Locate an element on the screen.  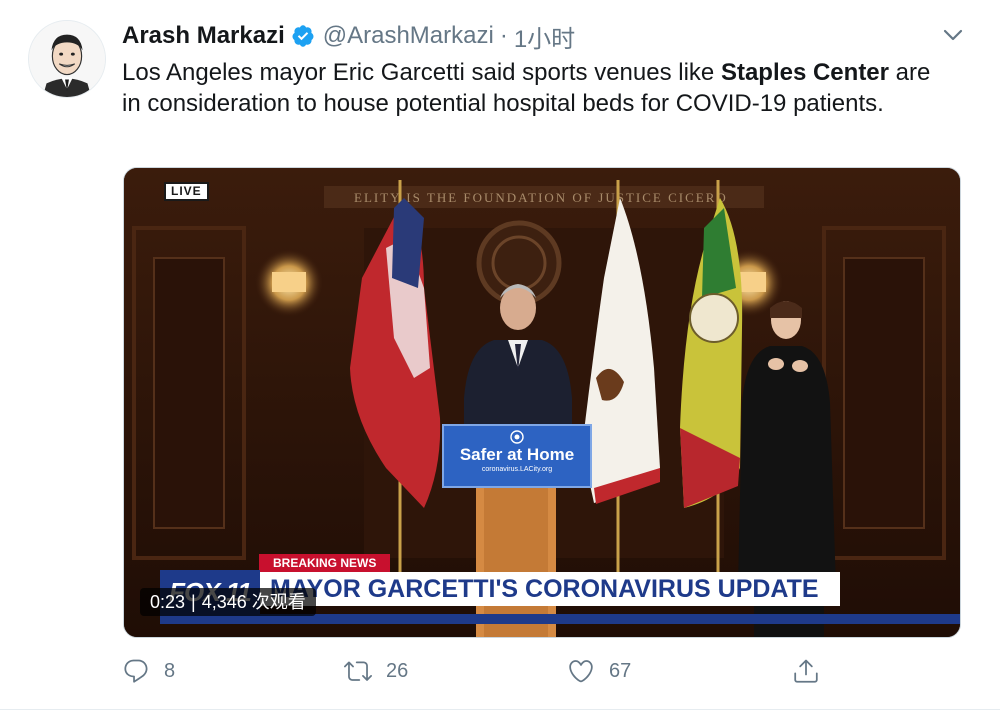
tweet-text-bold: Staples Center is located at coordinates (804, 72).